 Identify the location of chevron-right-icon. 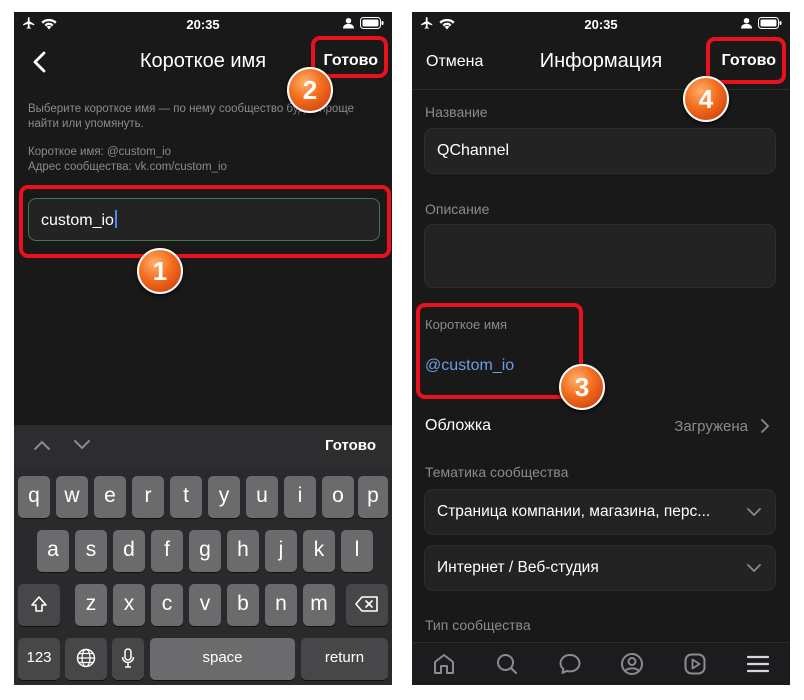
(765, 426).